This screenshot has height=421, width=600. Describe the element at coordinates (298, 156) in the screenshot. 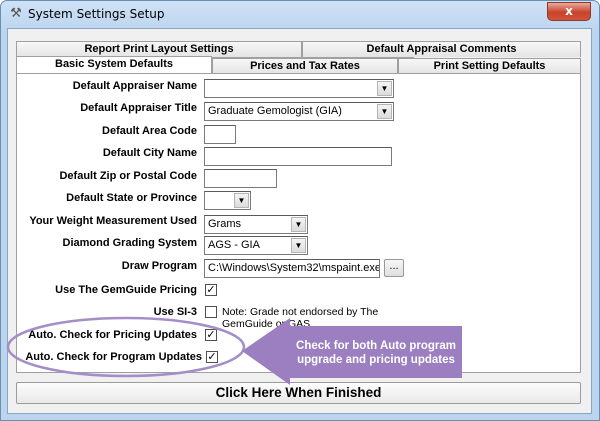

I see `city-name-input` at that location.